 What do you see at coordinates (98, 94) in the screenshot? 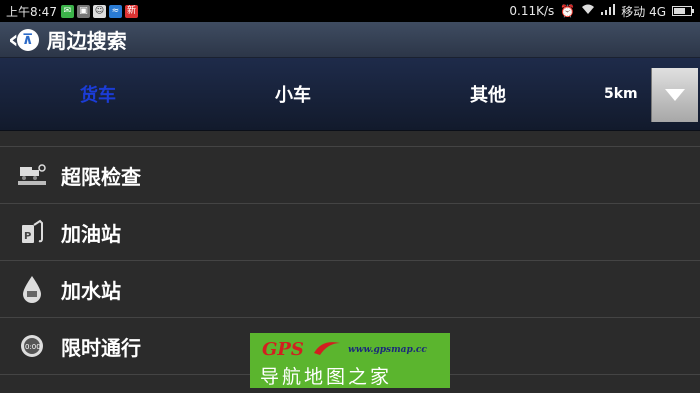
I see `tab-truck: 货车` at bounding box center [98, 94].